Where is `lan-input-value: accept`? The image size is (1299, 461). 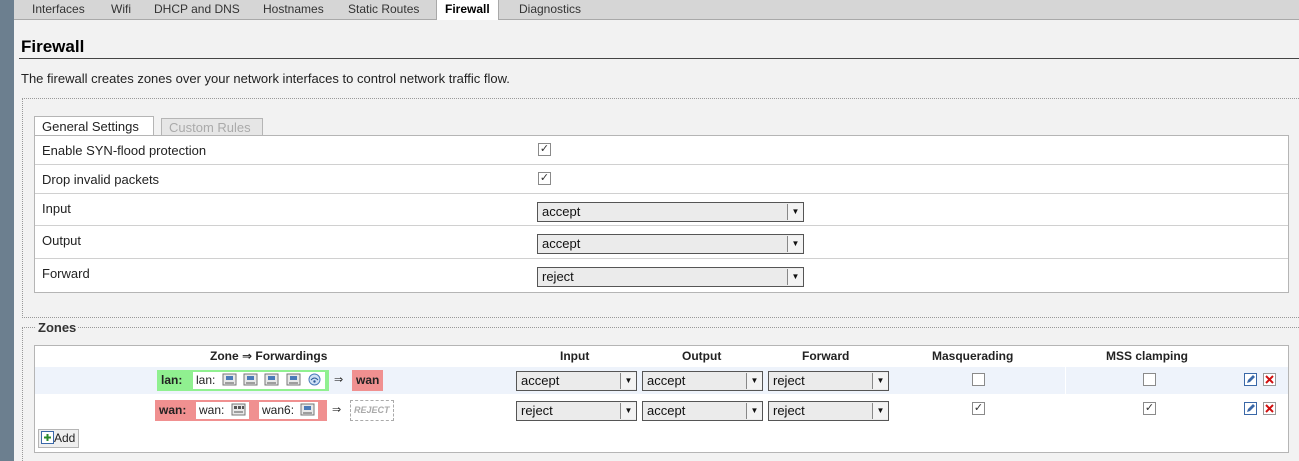 lan-input-value: accept is located at coordinates (540, 380).